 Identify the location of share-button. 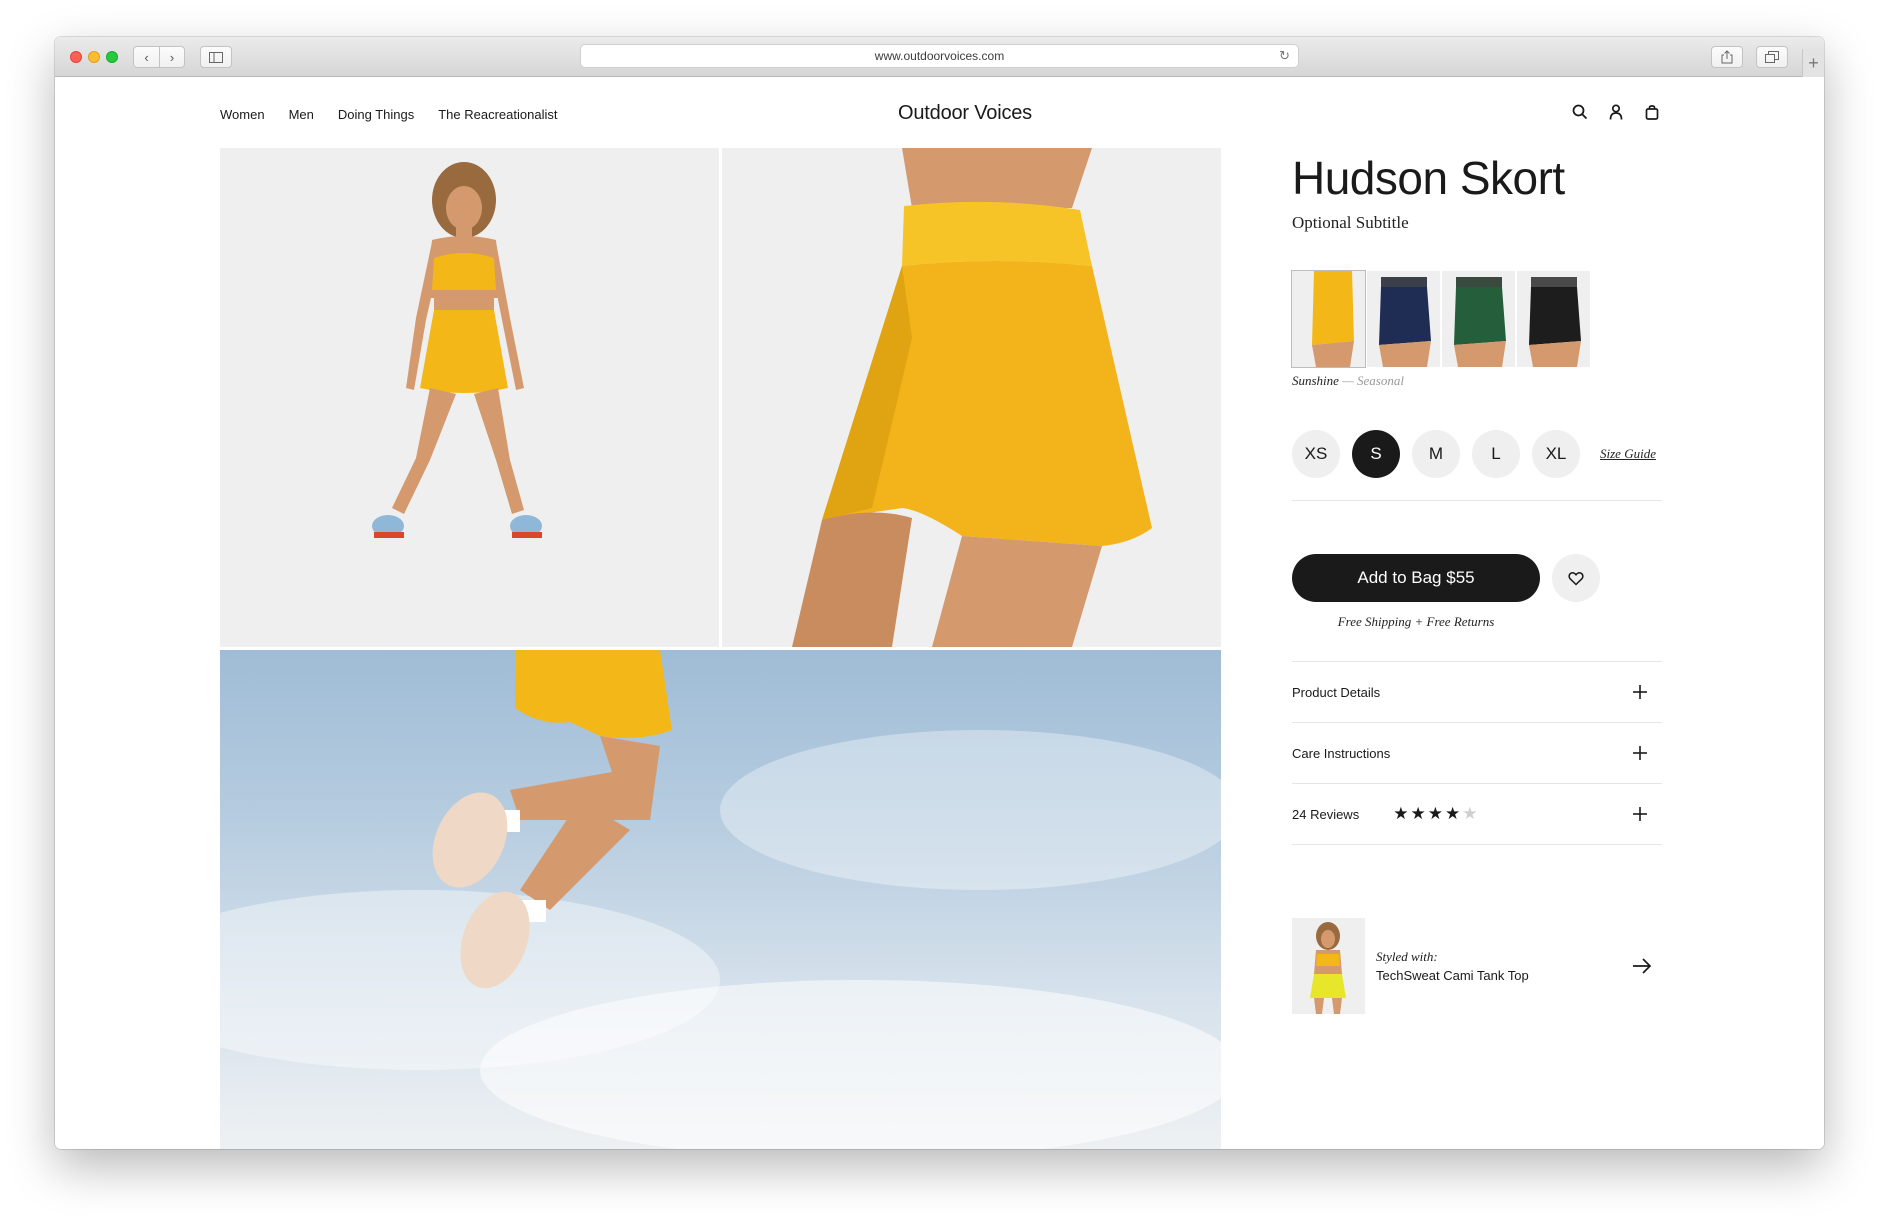
(1727, 57).